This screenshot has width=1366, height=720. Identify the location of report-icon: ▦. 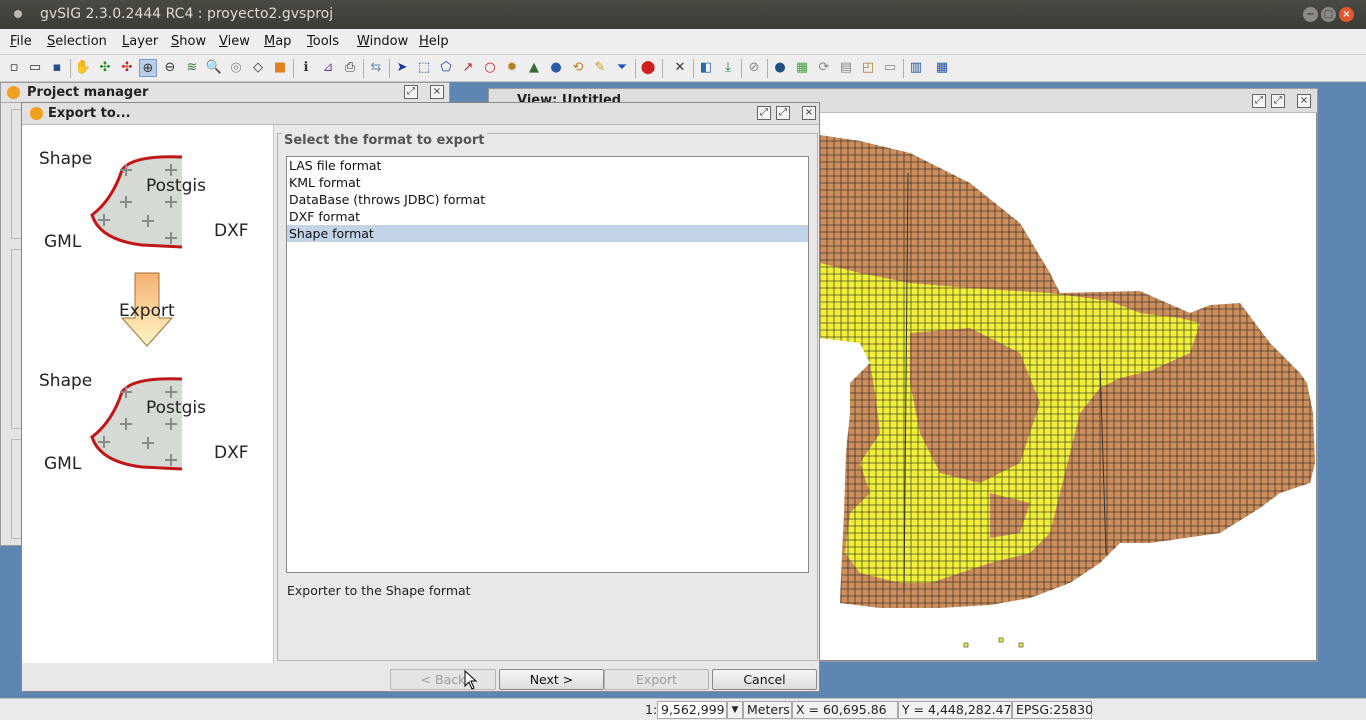
(942, 68).